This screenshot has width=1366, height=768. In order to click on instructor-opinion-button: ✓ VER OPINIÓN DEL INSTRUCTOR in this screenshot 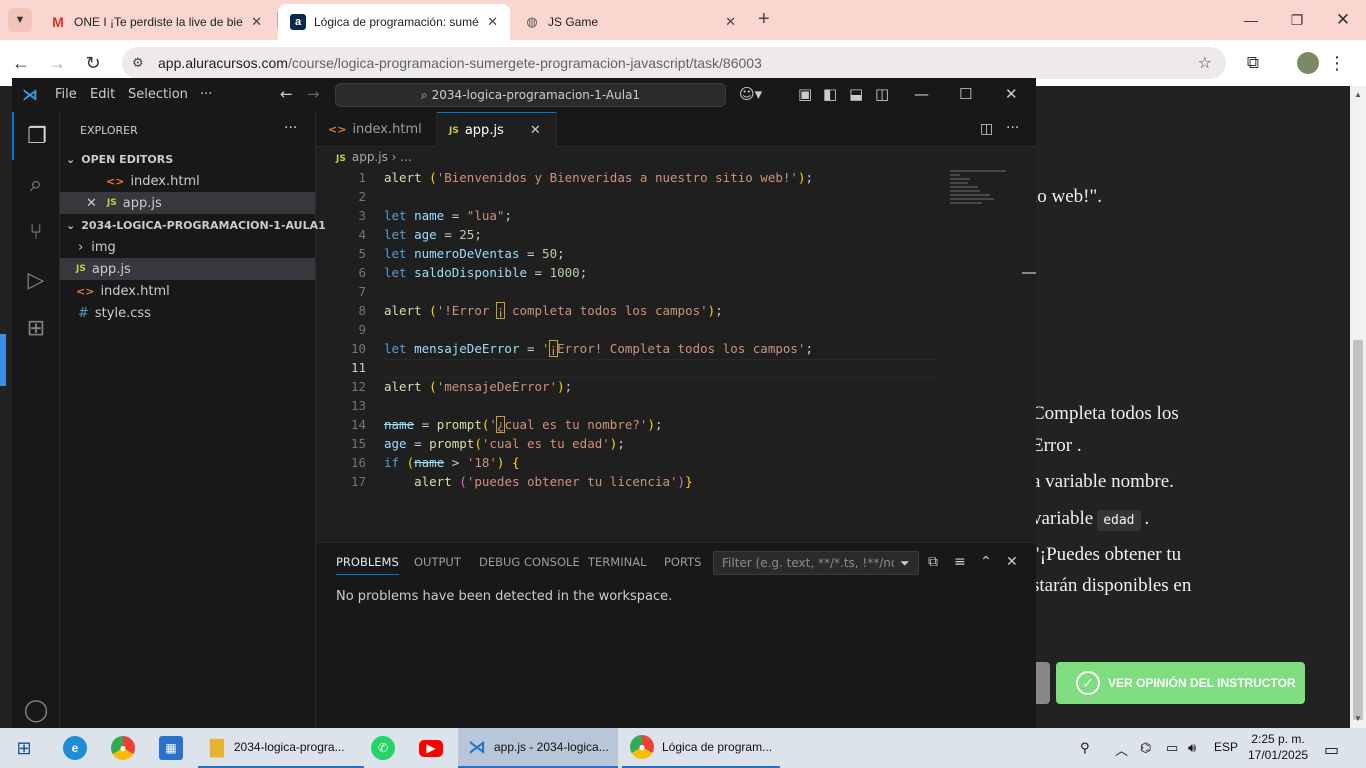, I will do `click(1180, 683)`.